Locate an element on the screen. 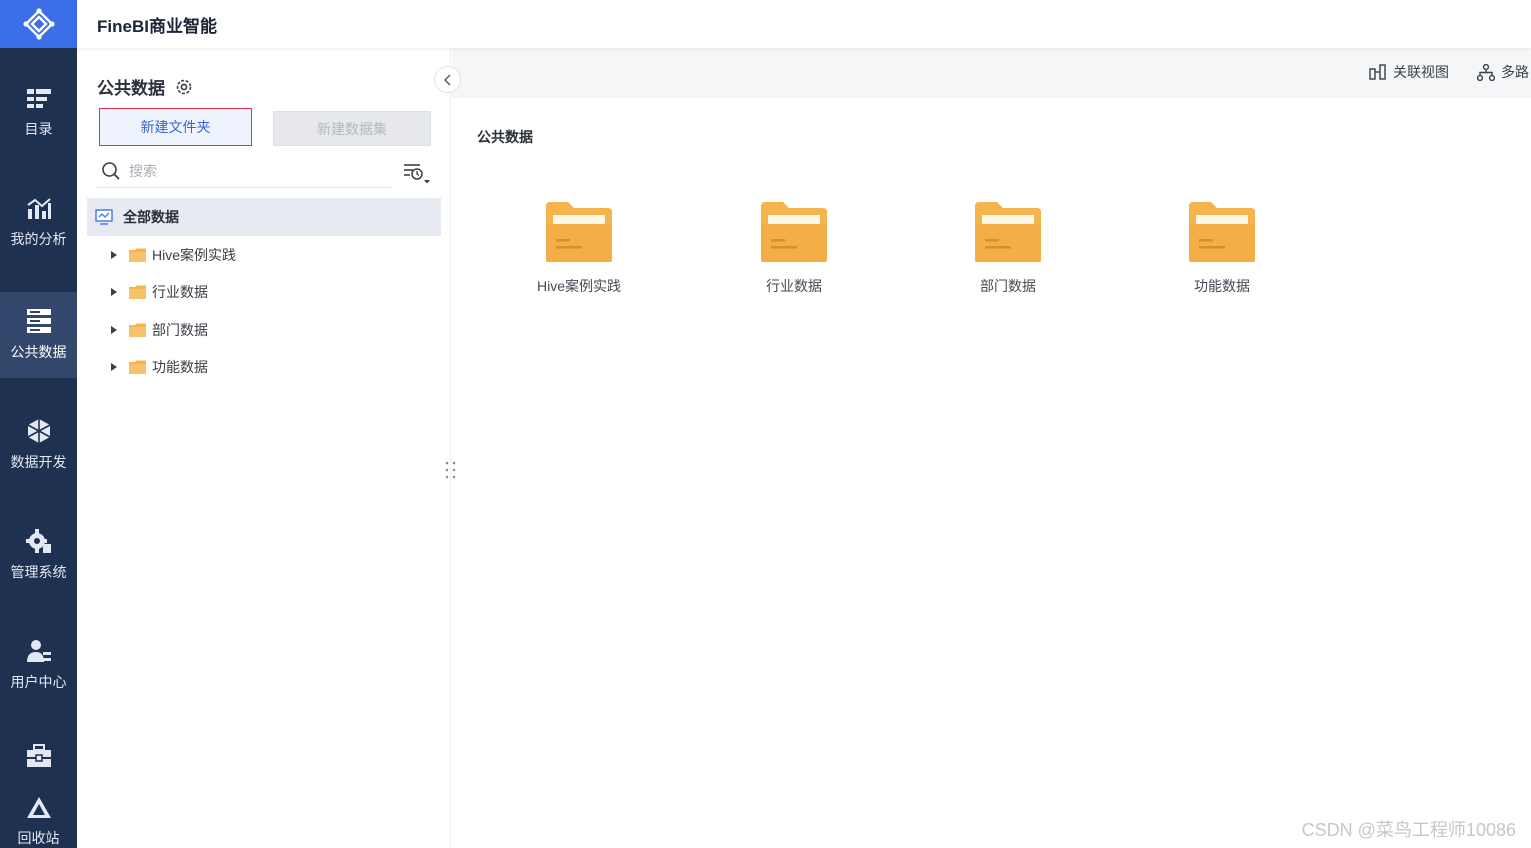 This screenshot has height=848, width=1531. nav-item-my-analysis: 我的分析 is located at coordinates (38, 223).